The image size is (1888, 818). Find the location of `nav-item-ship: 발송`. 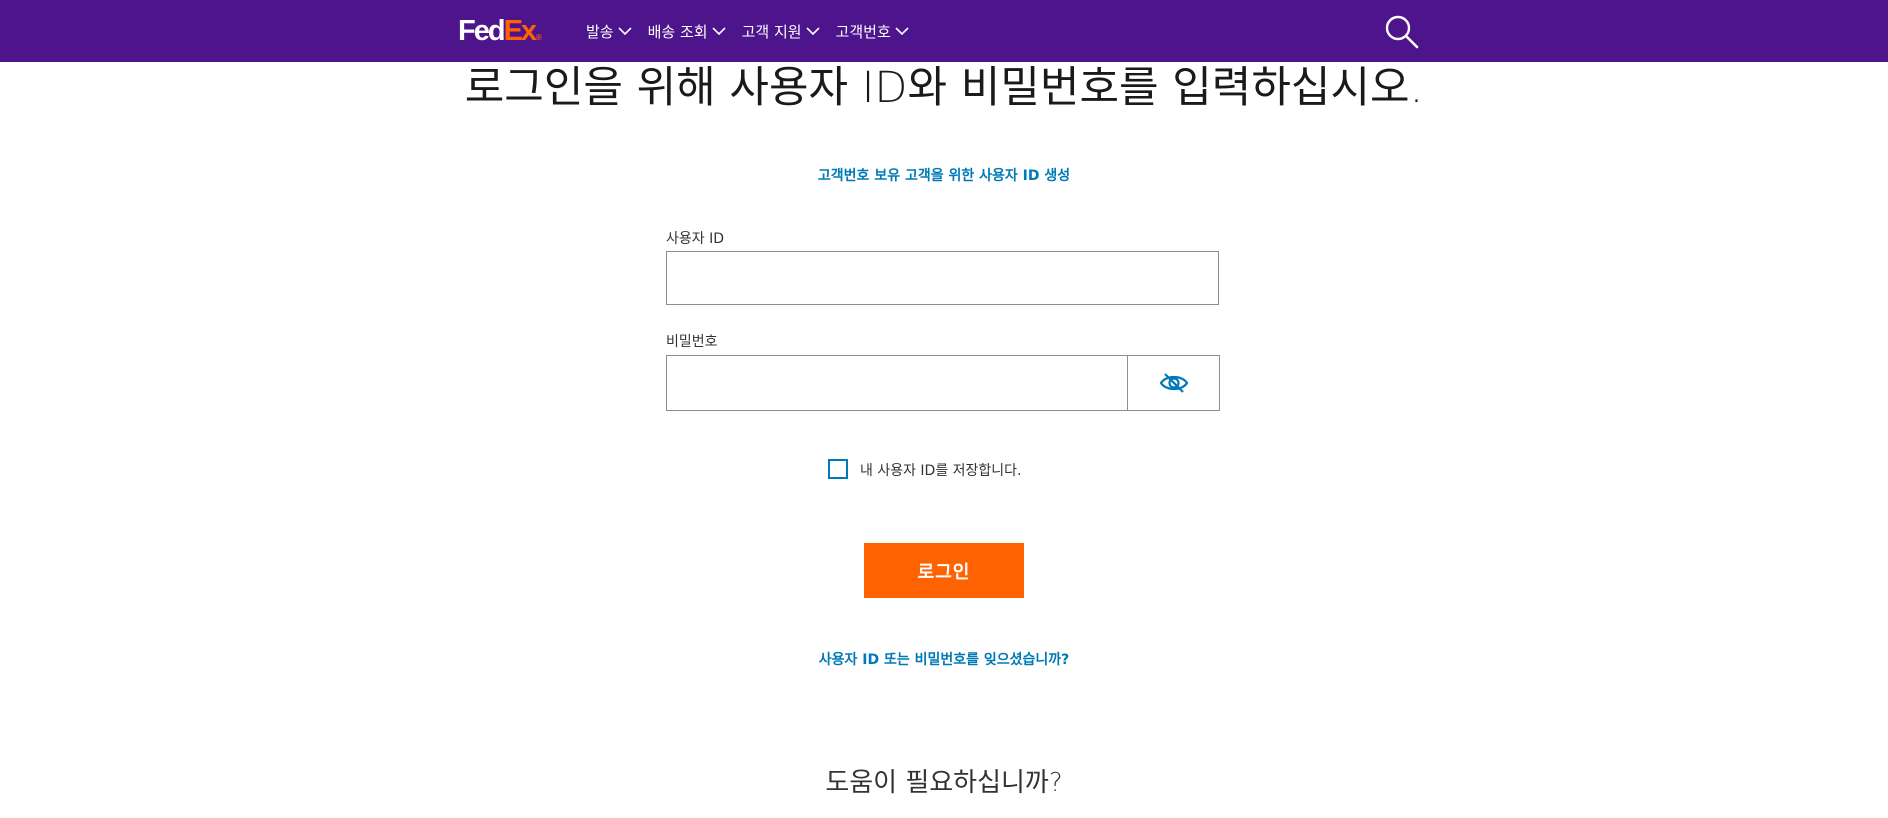

nav-item-ship: 발송 is located at coordinates (609, 31).